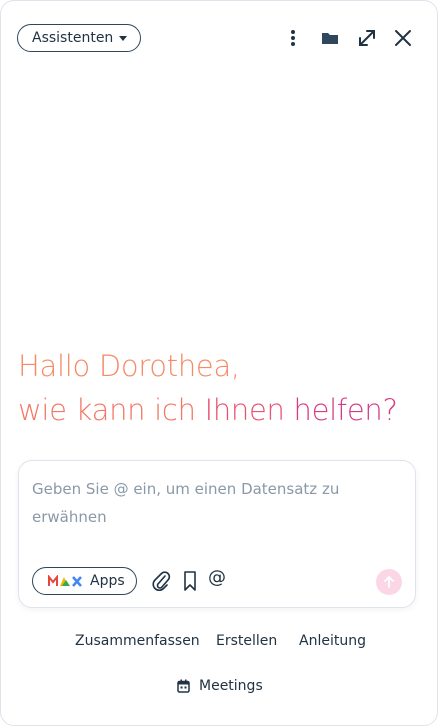 The height and width of the screenshot is (728, 440). What do you see at coordinates (293, 38) in the screenshot?
I see `more-options-icon` at bounding box center [293, 38].